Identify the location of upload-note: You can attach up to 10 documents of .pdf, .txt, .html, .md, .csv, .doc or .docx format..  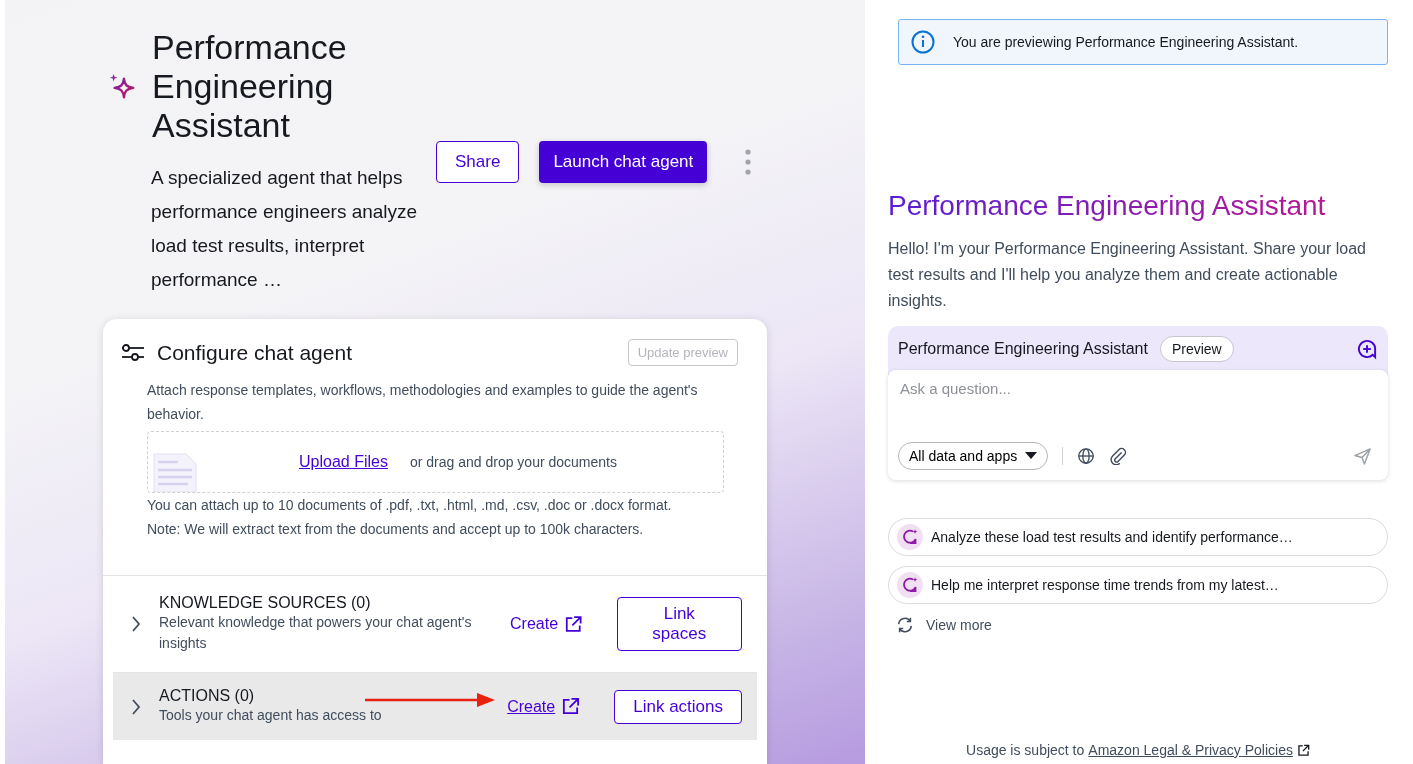
(410, 505).